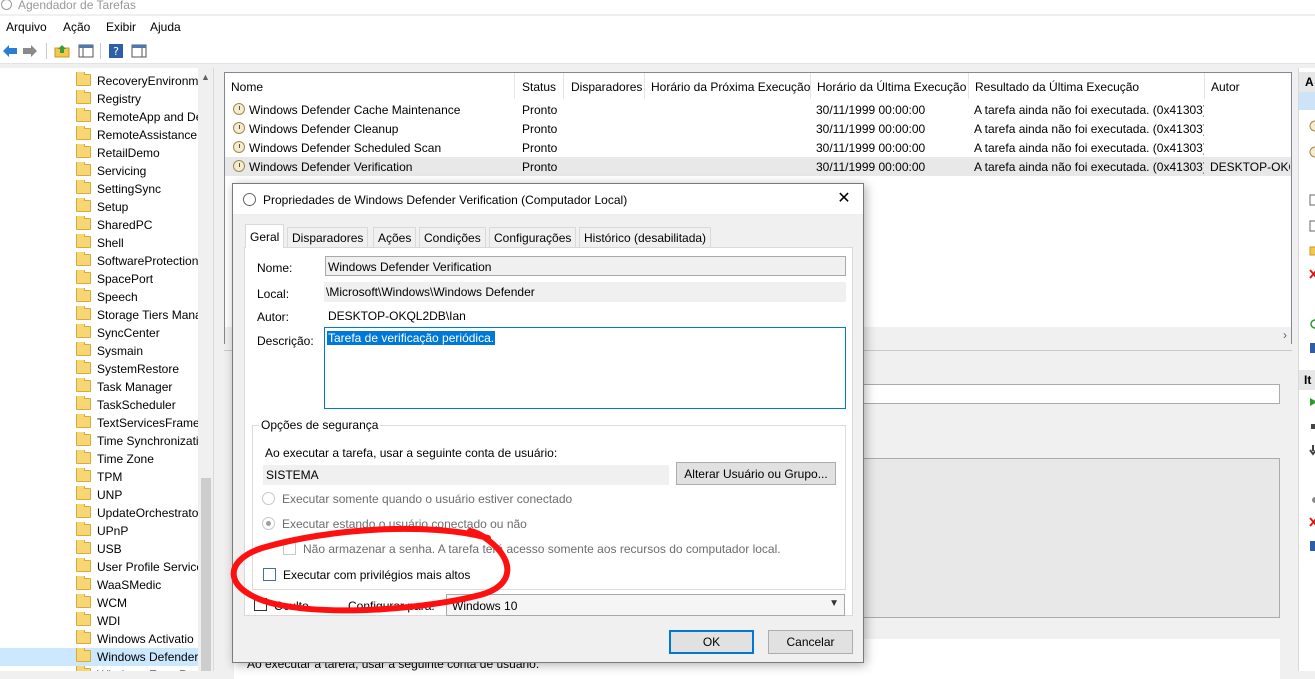  I want to click on actions-section-header, so click(1307, 101).